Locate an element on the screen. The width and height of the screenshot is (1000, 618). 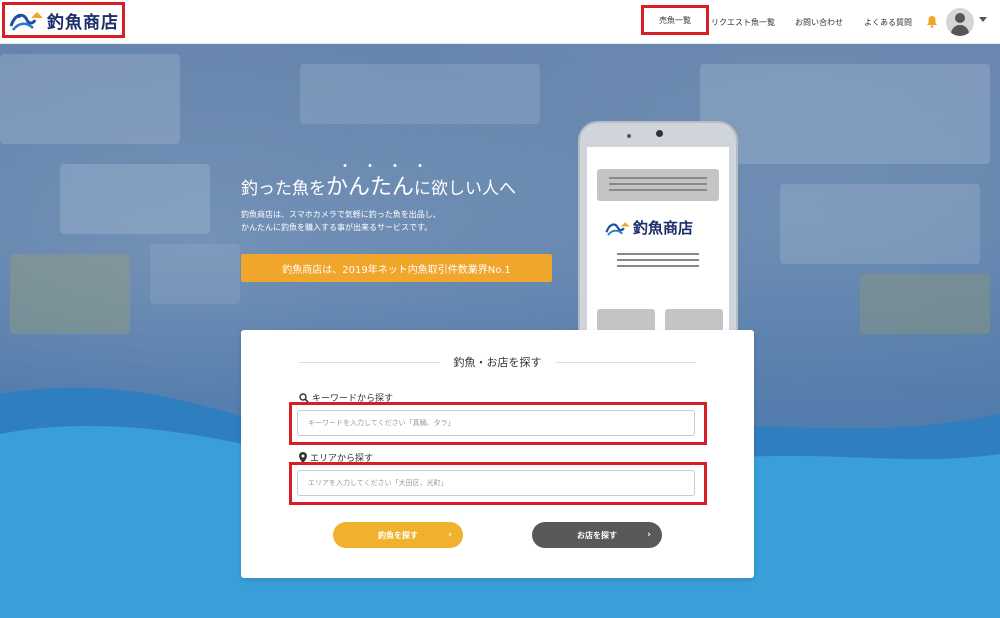
hero-title-emphasis: かんたん is located at coordinates (370, 187).